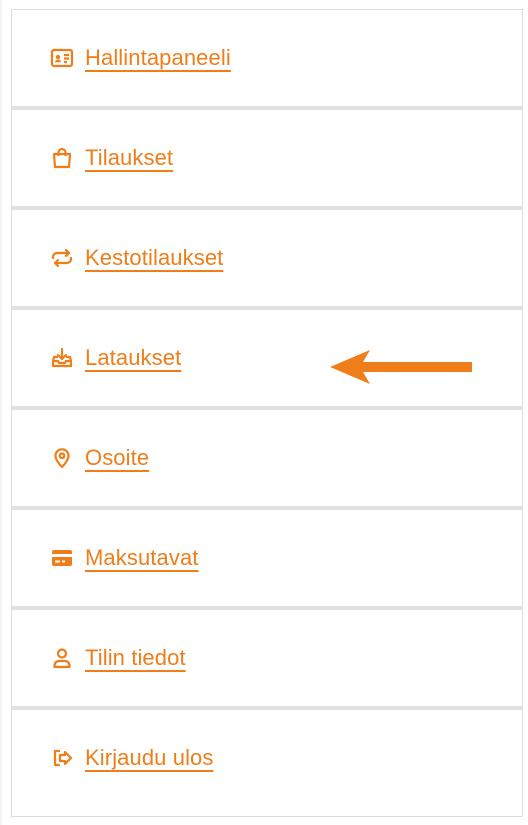  I want to click on location-pin-icon, so click(62, 458).